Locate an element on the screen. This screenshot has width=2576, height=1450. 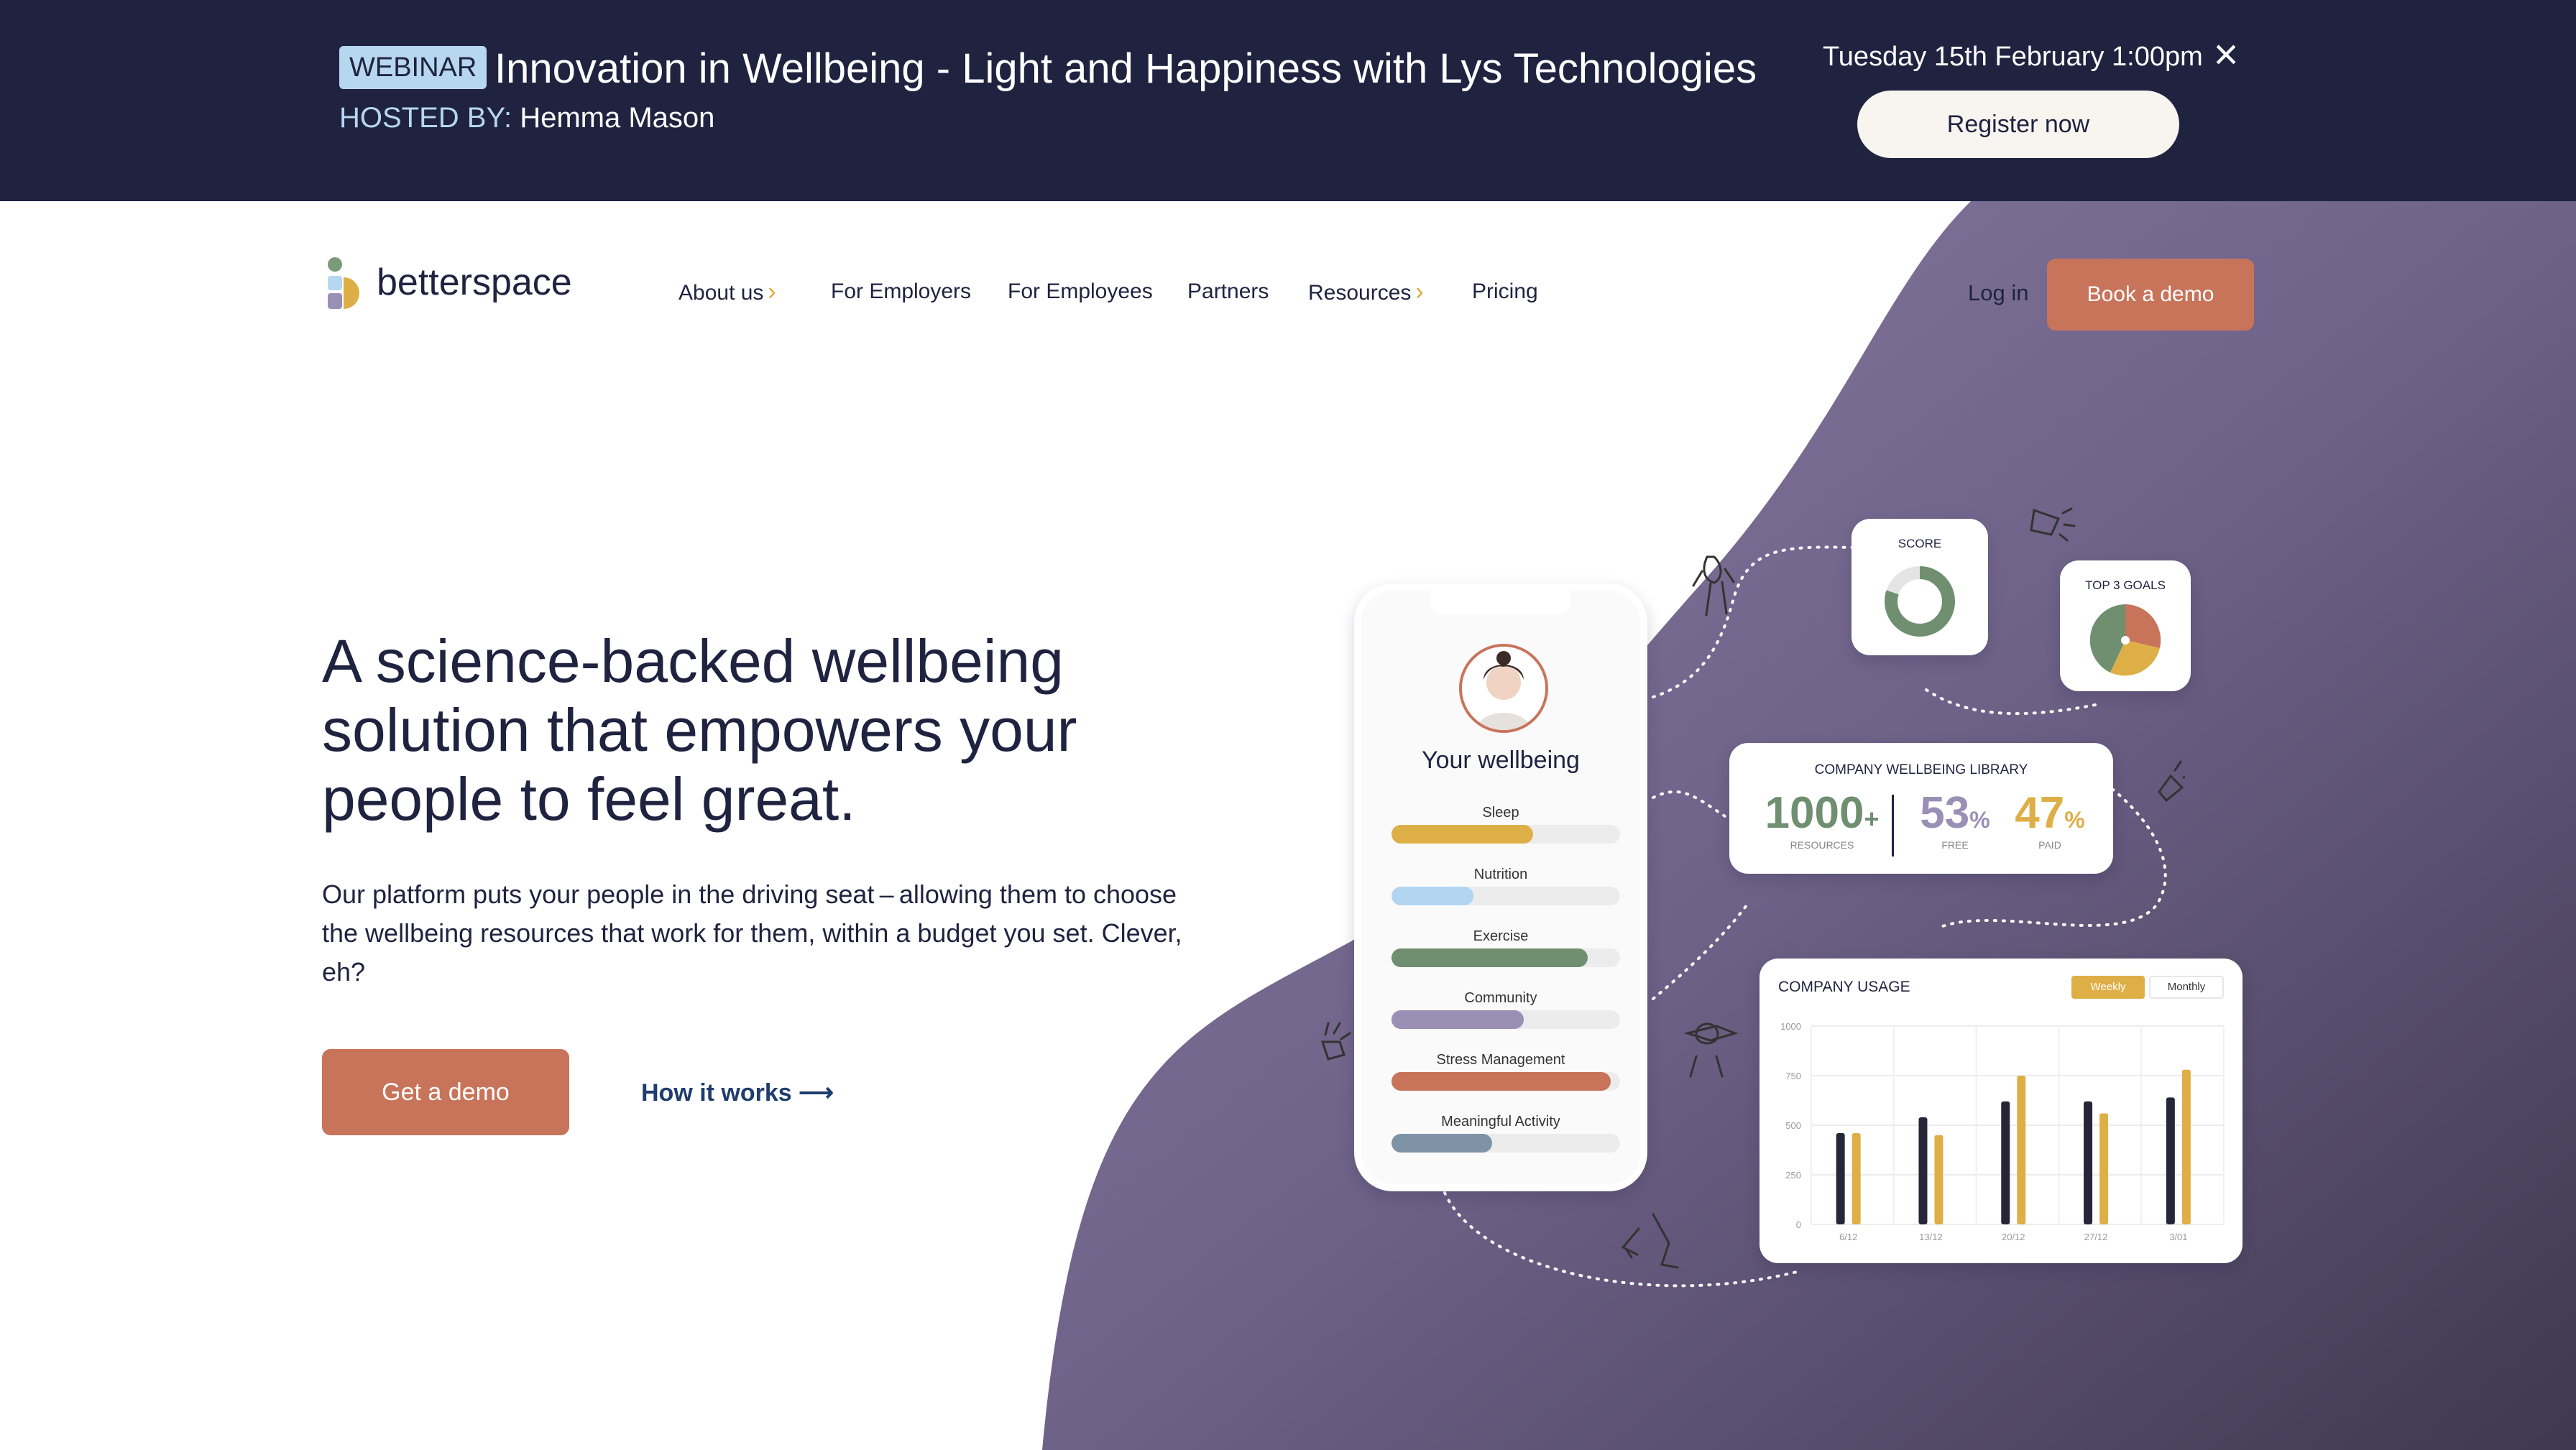
nav-about-us: About us › is located at coordinates (727, 292).